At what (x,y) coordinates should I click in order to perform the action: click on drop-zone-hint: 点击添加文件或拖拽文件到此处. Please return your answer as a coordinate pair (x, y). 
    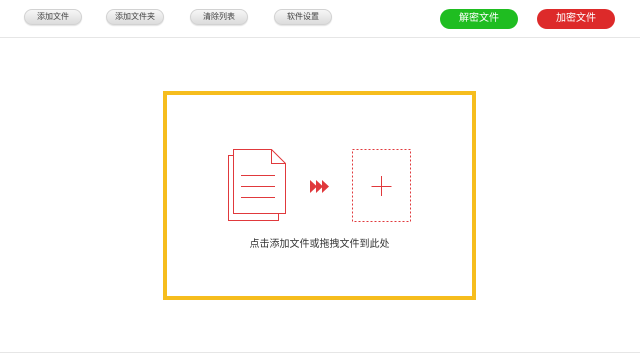
    Looking at the image, I should click on (319, 244).